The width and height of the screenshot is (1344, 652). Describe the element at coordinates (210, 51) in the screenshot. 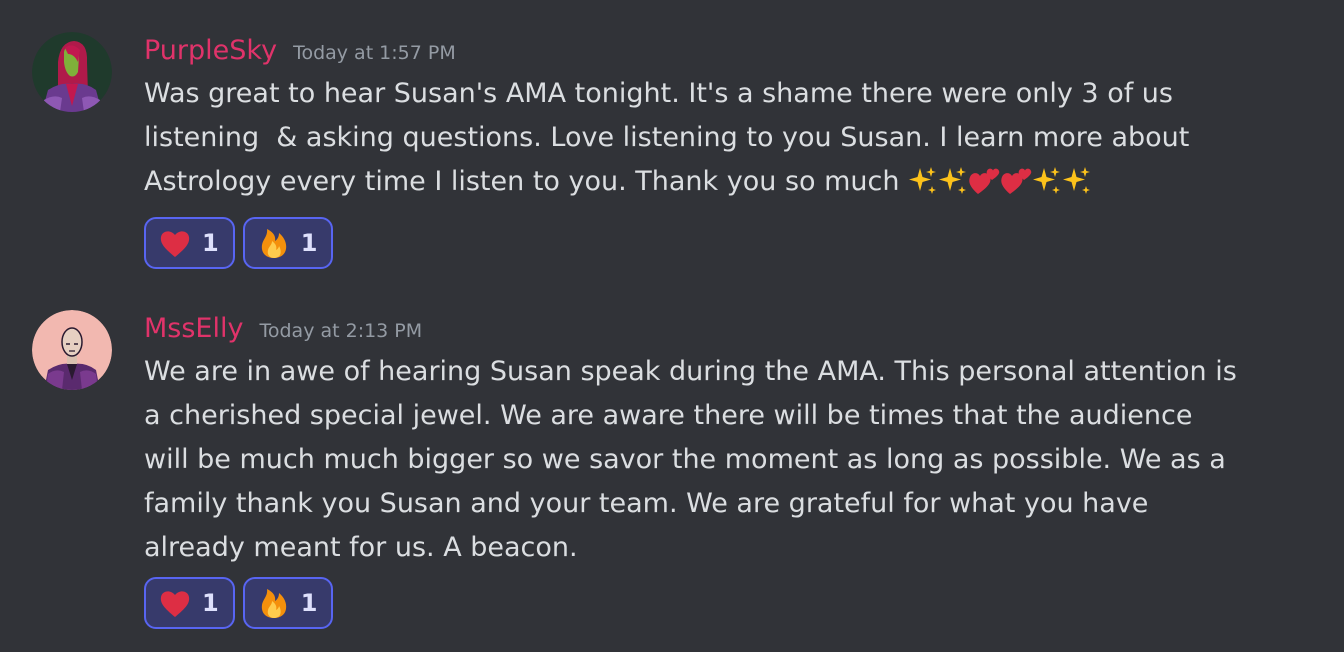

I see `username: PurpleSky` at that location.